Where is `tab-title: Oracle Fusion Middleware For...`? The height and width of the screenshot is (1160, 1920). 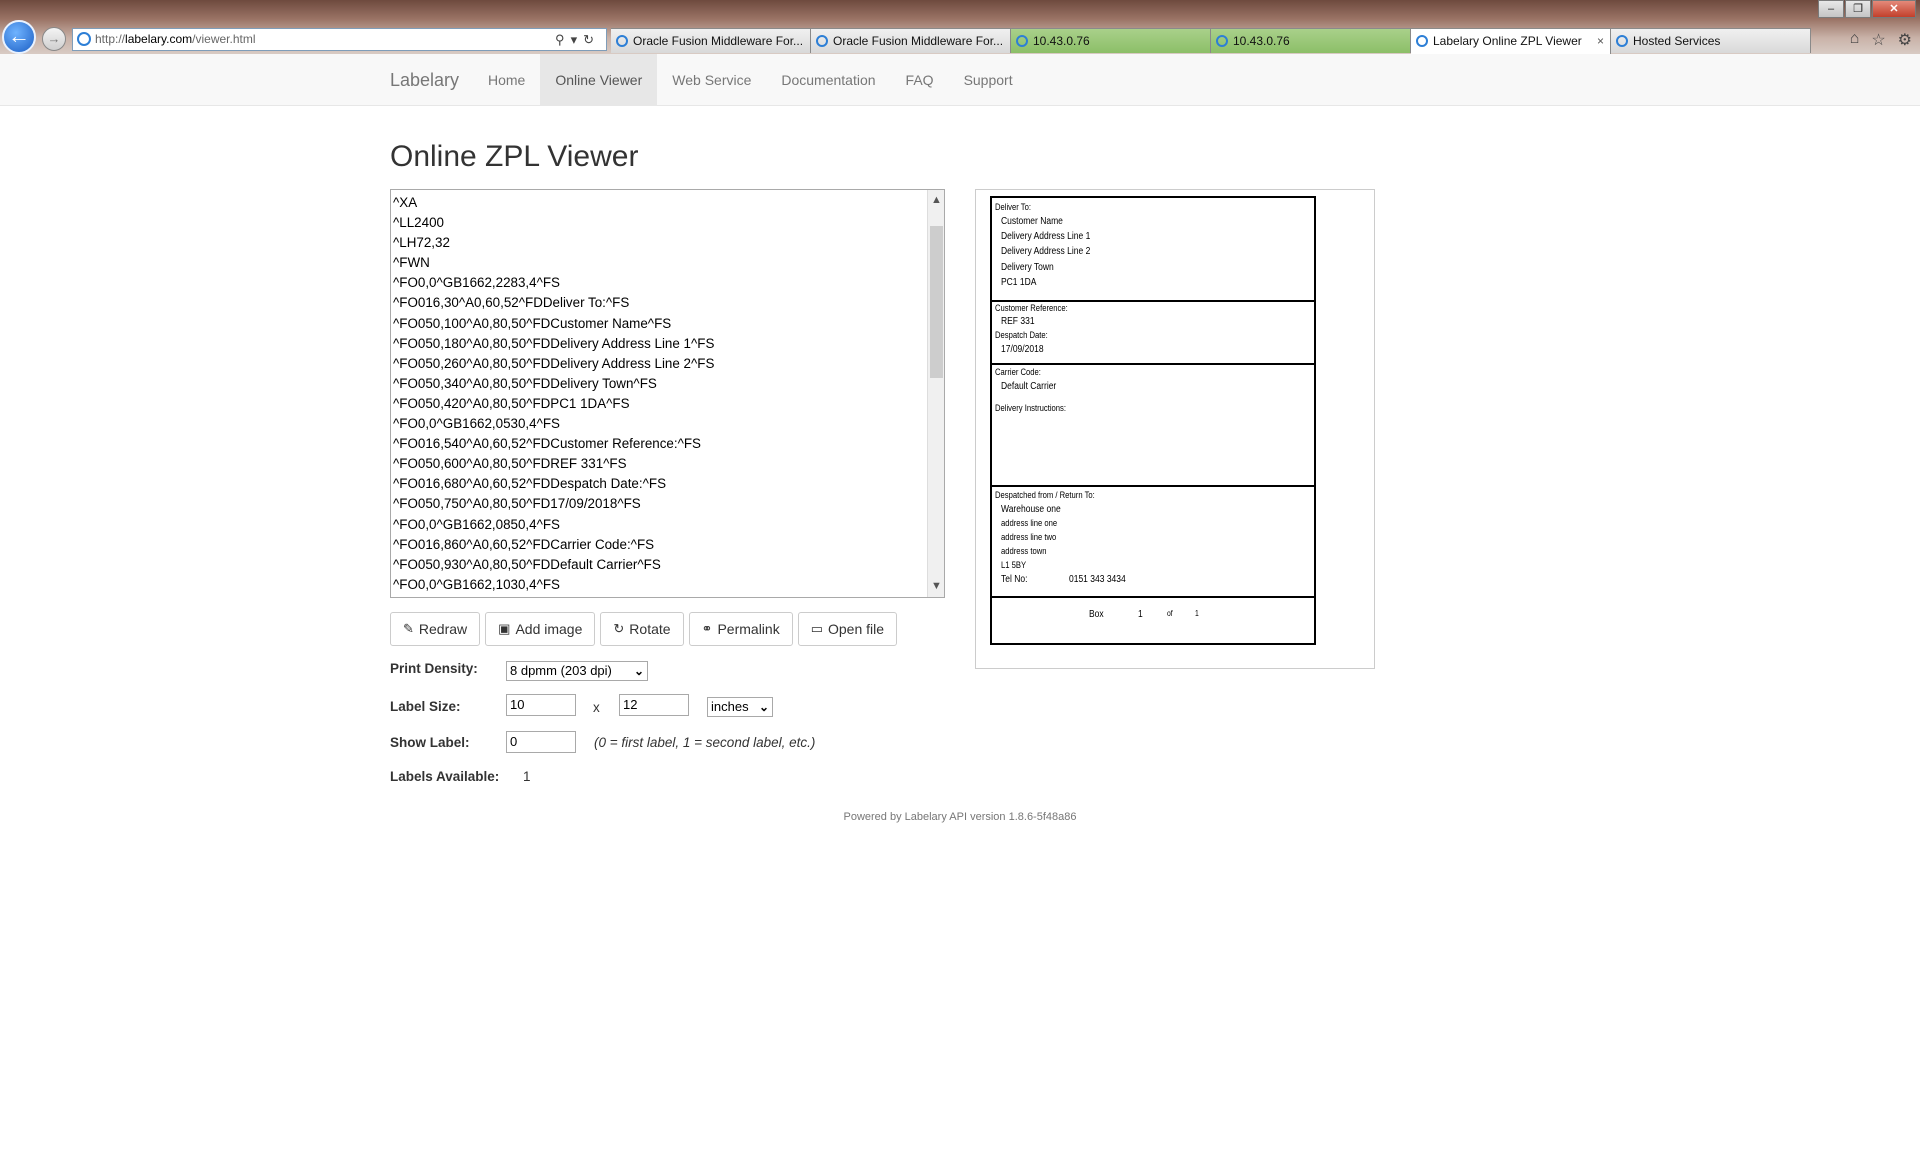
tab-title: Oracle Fusion Middleware For... is located at coordinates (918, 41).